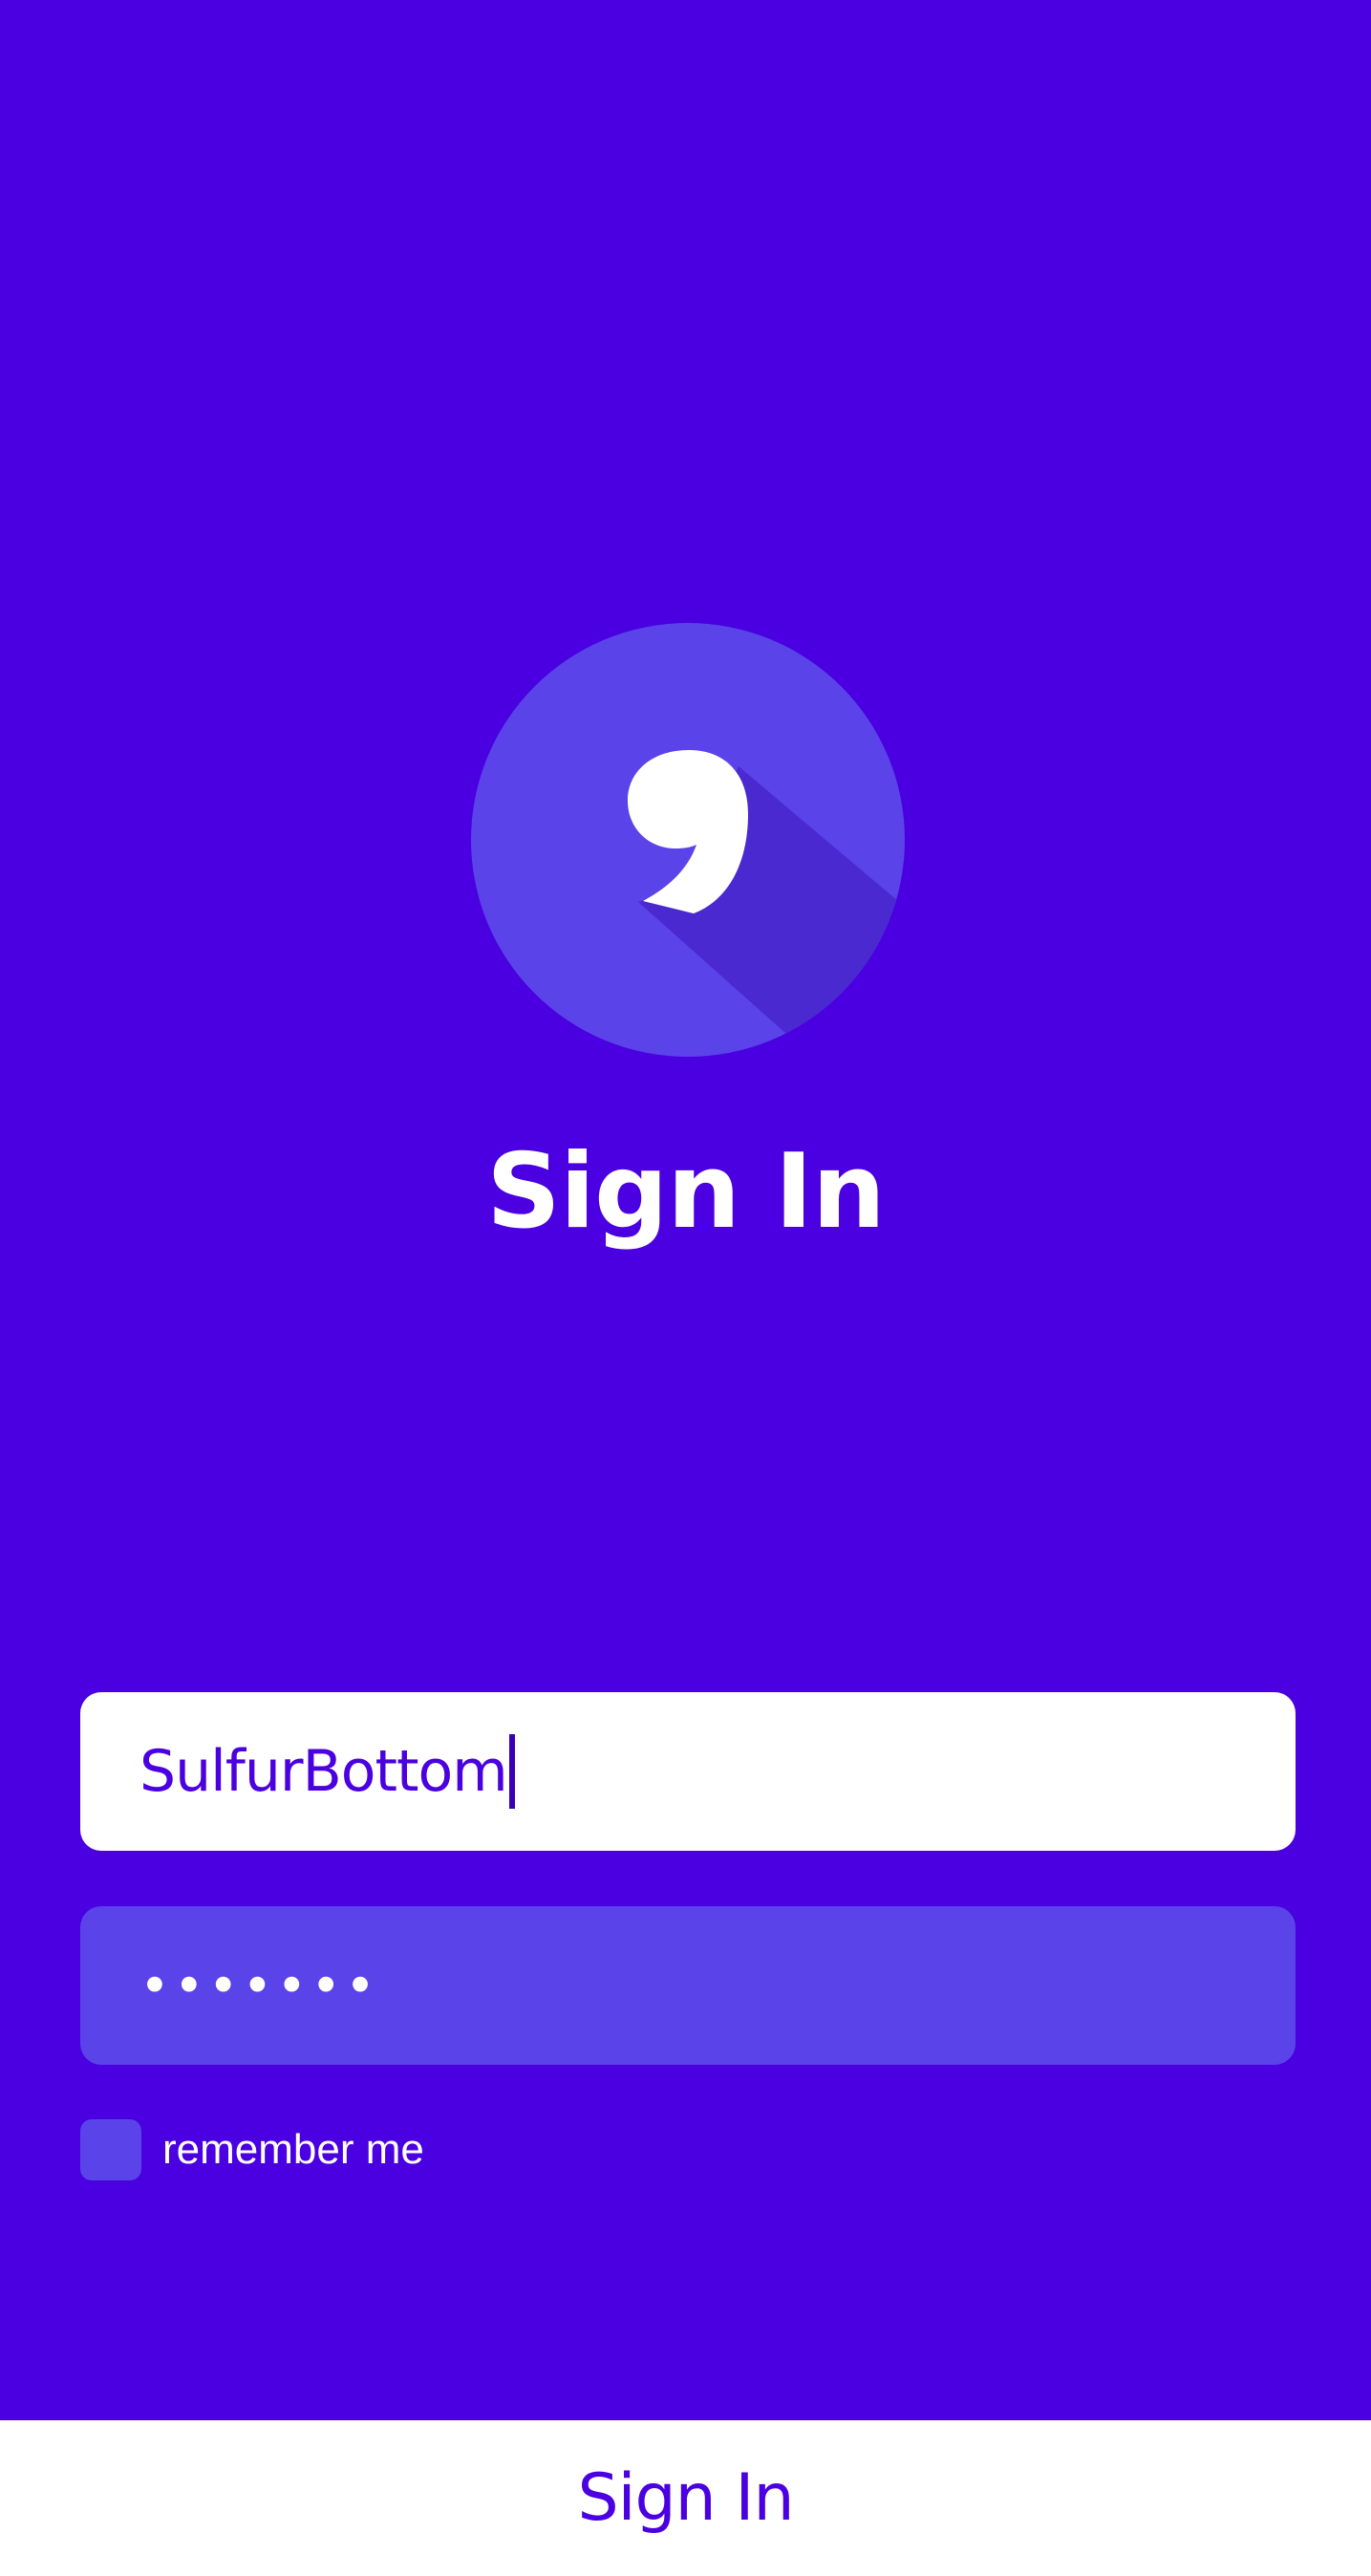 The width and height of the screenshot is (1371, 2576). What do you see at coordinates (110, 2149) in the screenshot?
I see `remember-me-checkbox` at bounding box center [110, 2149].